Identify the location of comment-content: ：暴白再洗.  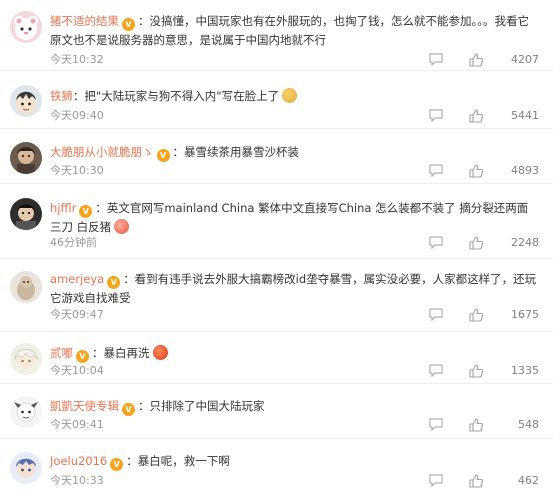
(121, 353).